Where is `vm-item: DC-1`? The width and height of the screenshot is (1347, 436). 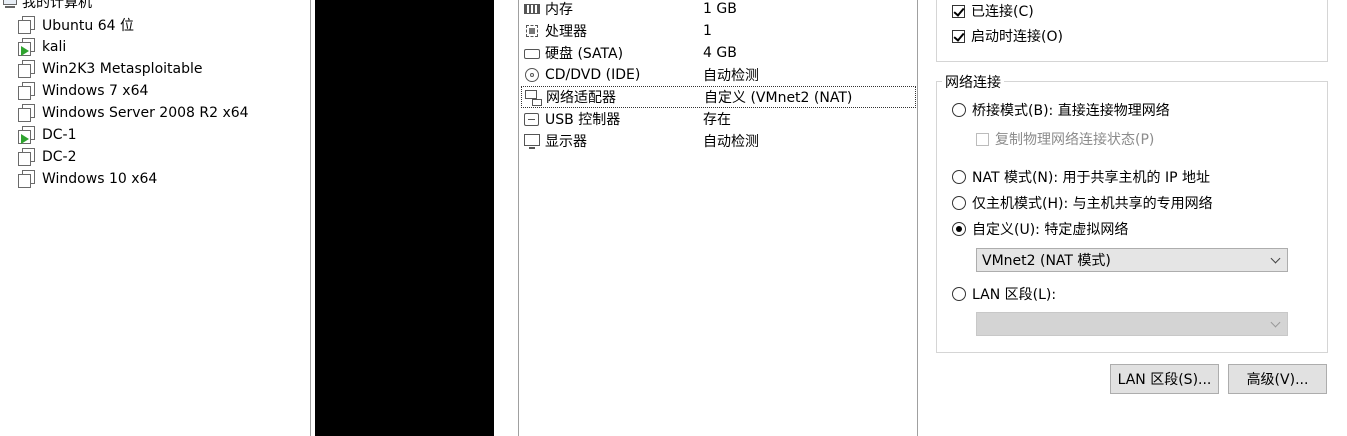
vm-item: DC-1 is located at coordinates (47, 135).